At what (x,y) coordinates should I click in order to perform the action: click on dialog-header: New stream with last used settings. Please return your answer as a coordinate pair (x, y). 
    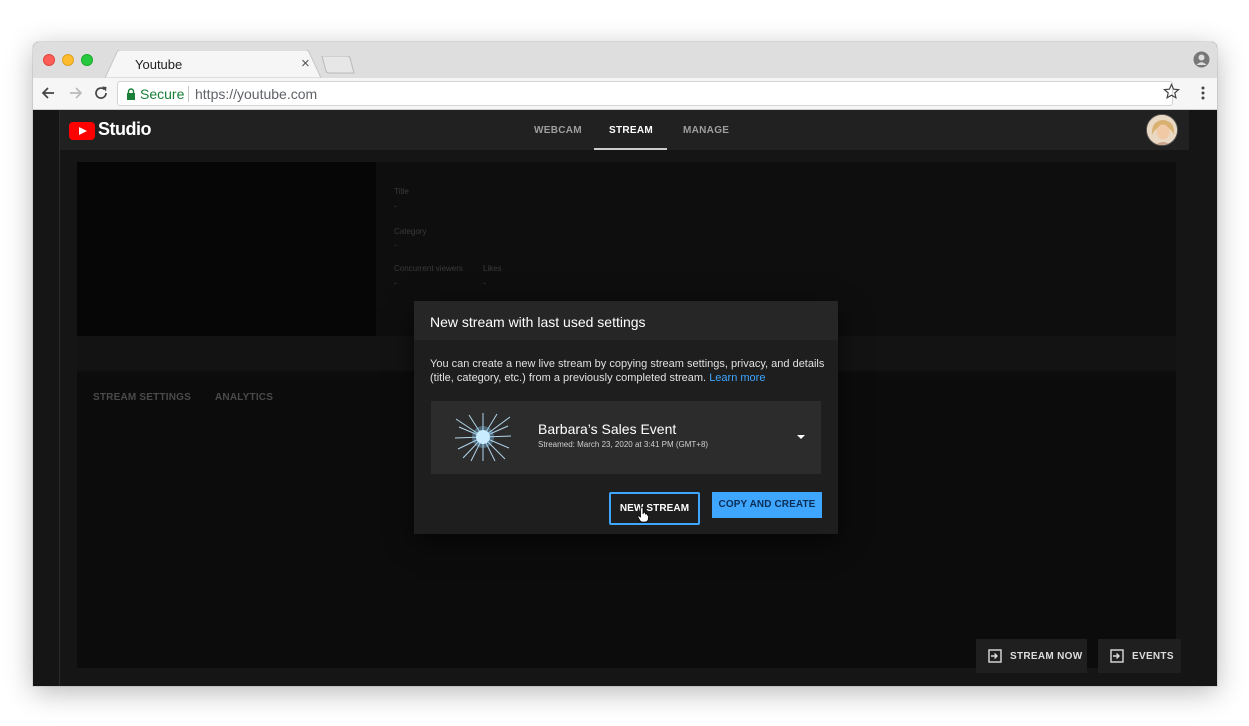
    Looking at the image, I should click on (626, 320).